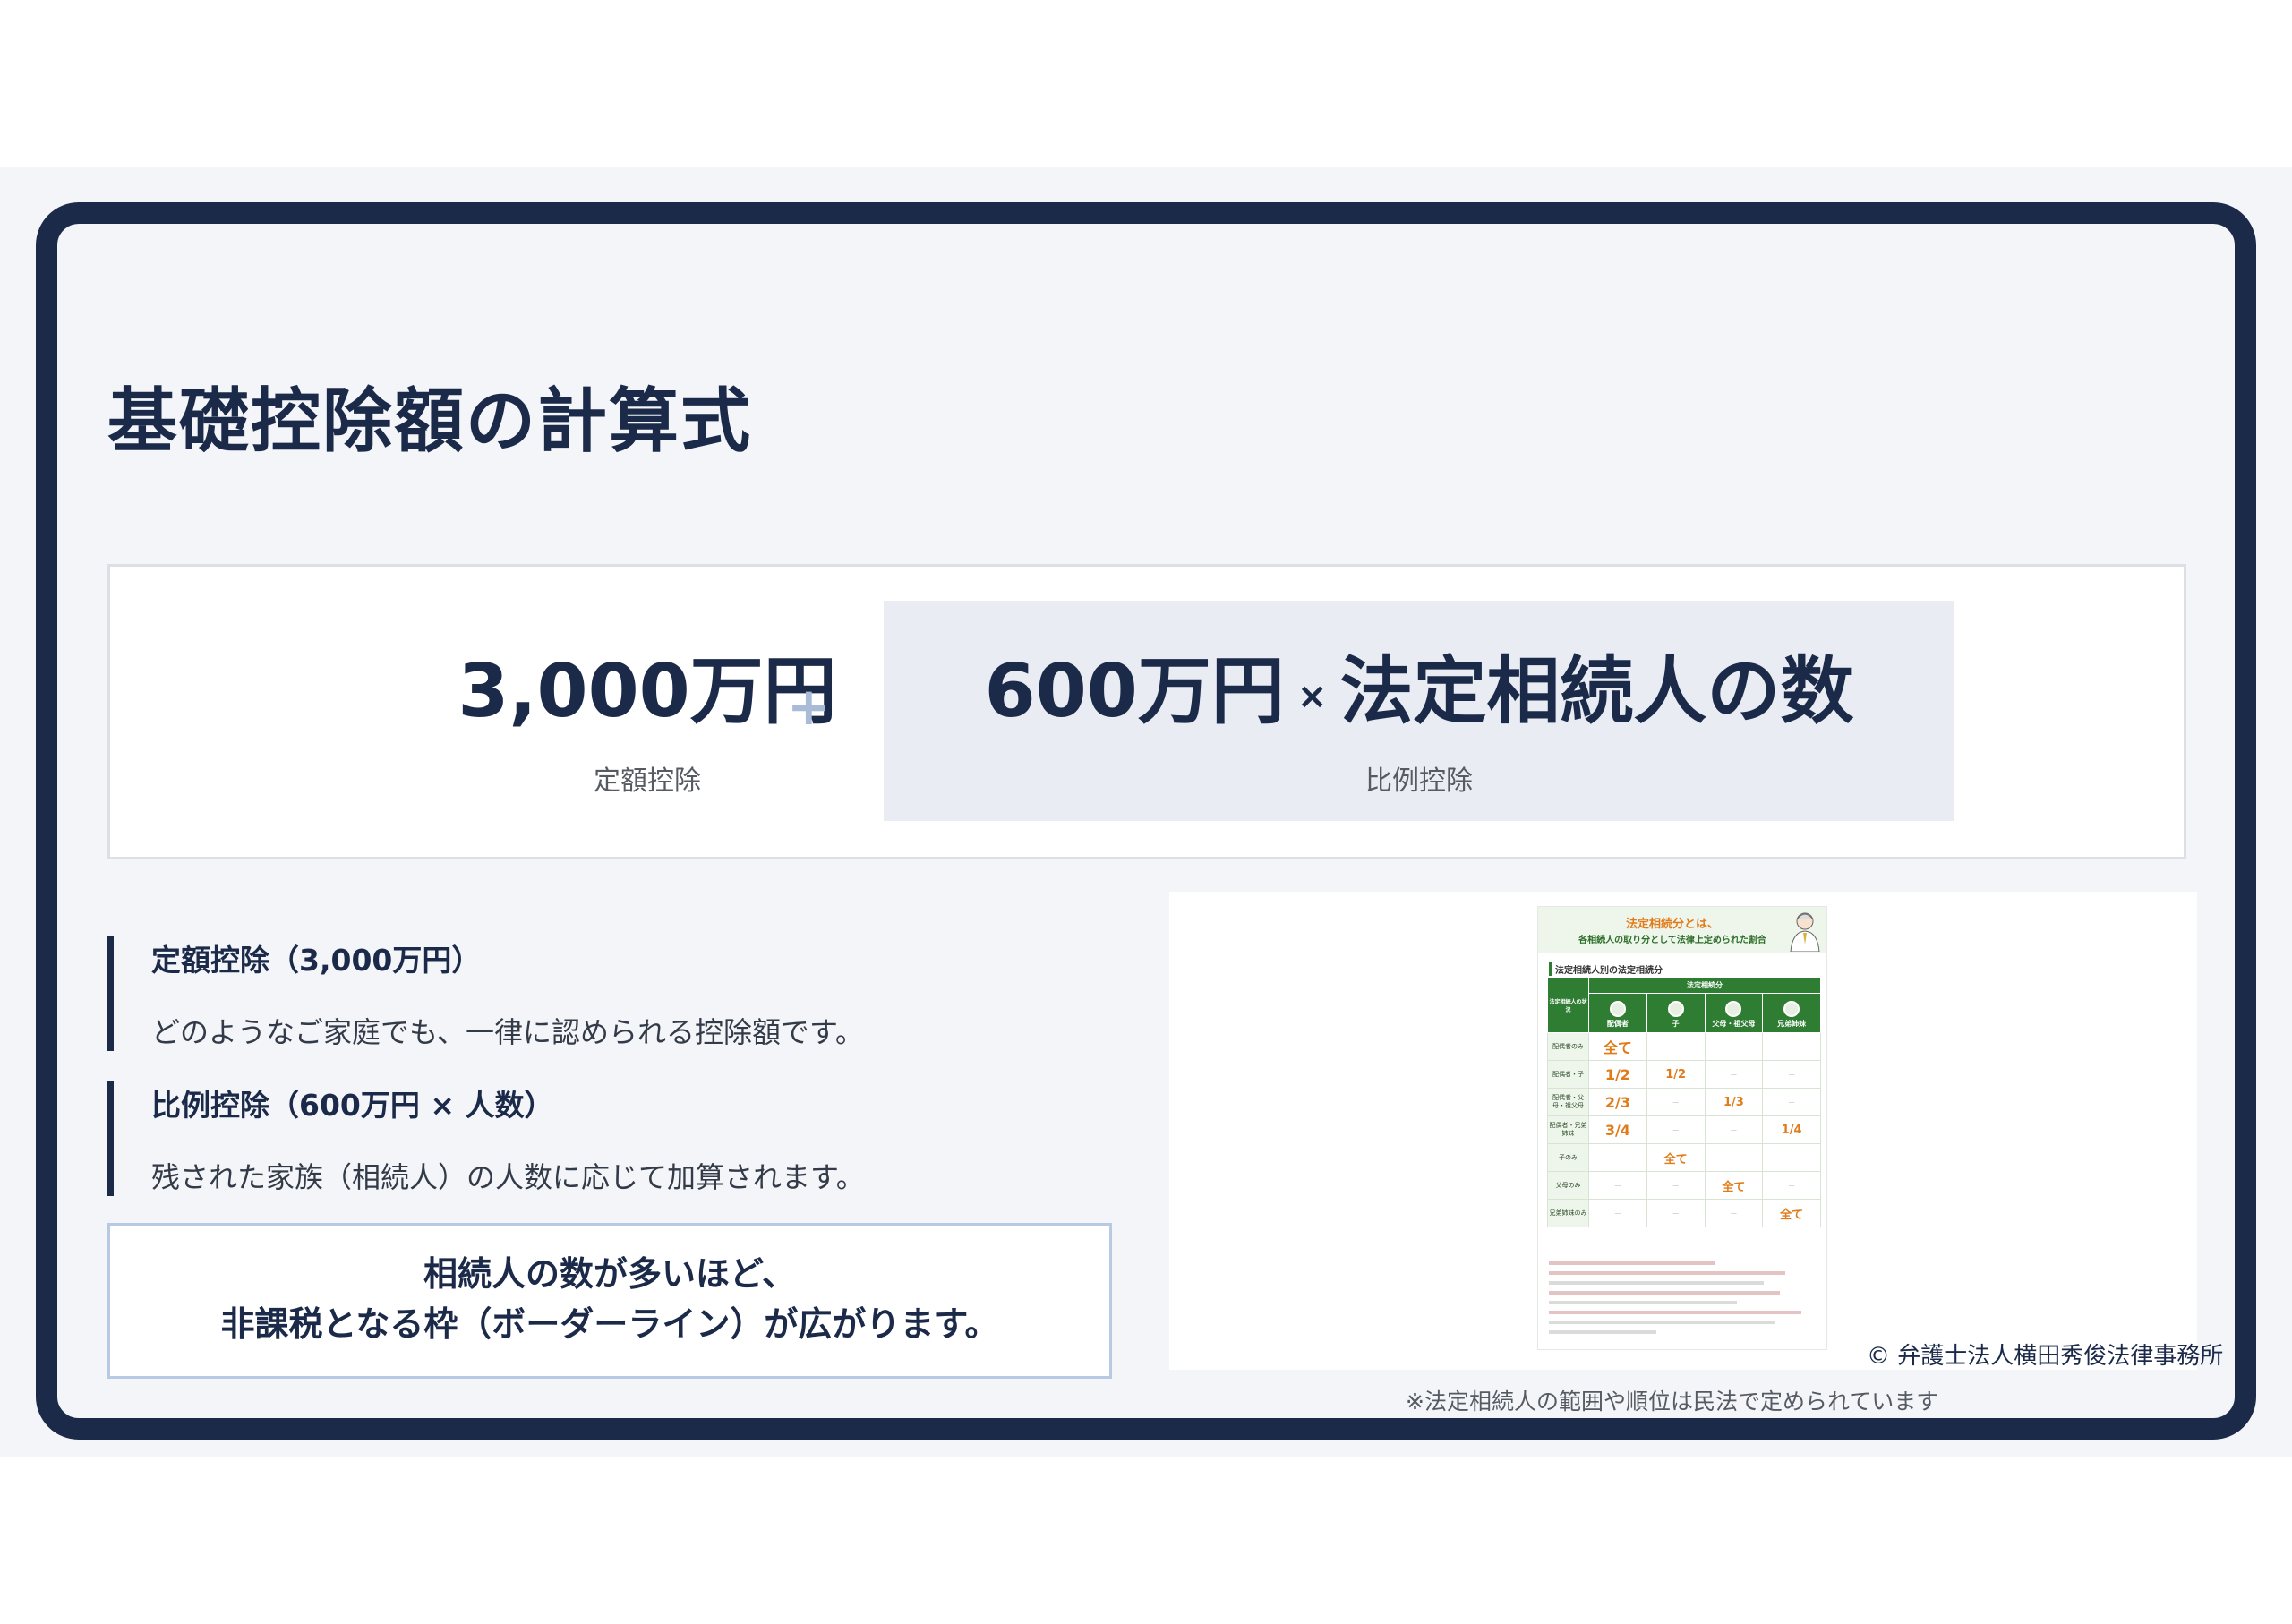 The height and width of the screenshot is (1624, 2292). What do you see at coordinates (1568, 1074) in the screenshot?
I see `row-header: 配偶者・子` at bounding box center [1568, 1074].